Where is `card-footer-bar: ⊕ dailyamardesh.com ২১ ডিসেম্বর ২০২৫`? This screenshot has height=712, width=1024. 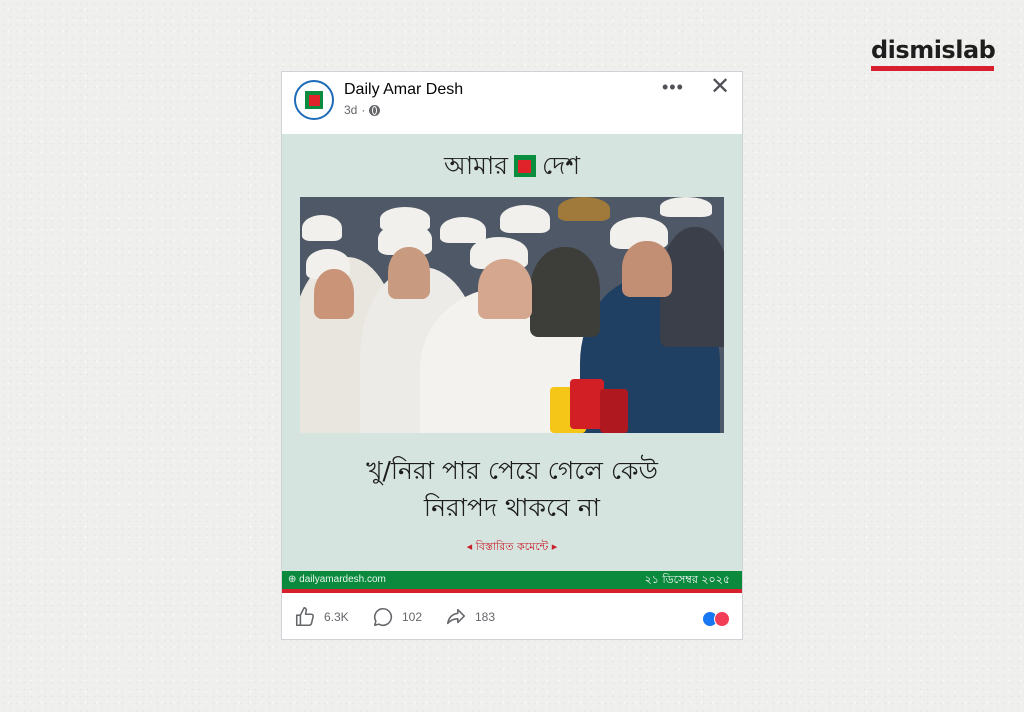
card-footer-bar: ⊕ dailyamardesh.com ২১ ডিসেম্বর ২০২৫ is located at coordinates (512, 580).